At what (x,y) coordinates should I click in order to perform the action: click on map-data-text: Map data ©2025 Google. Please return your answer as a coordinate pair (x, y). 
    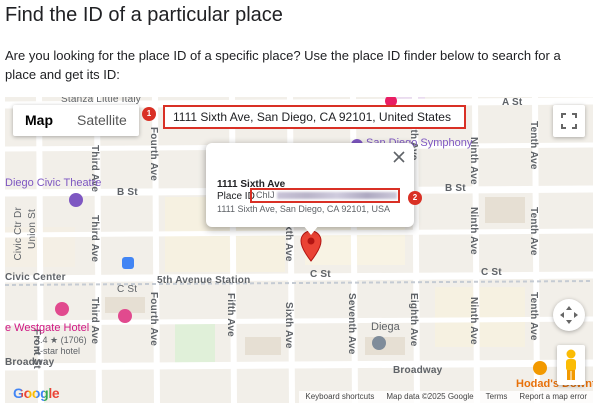
    Looking at the image, I should click on (430, 396).